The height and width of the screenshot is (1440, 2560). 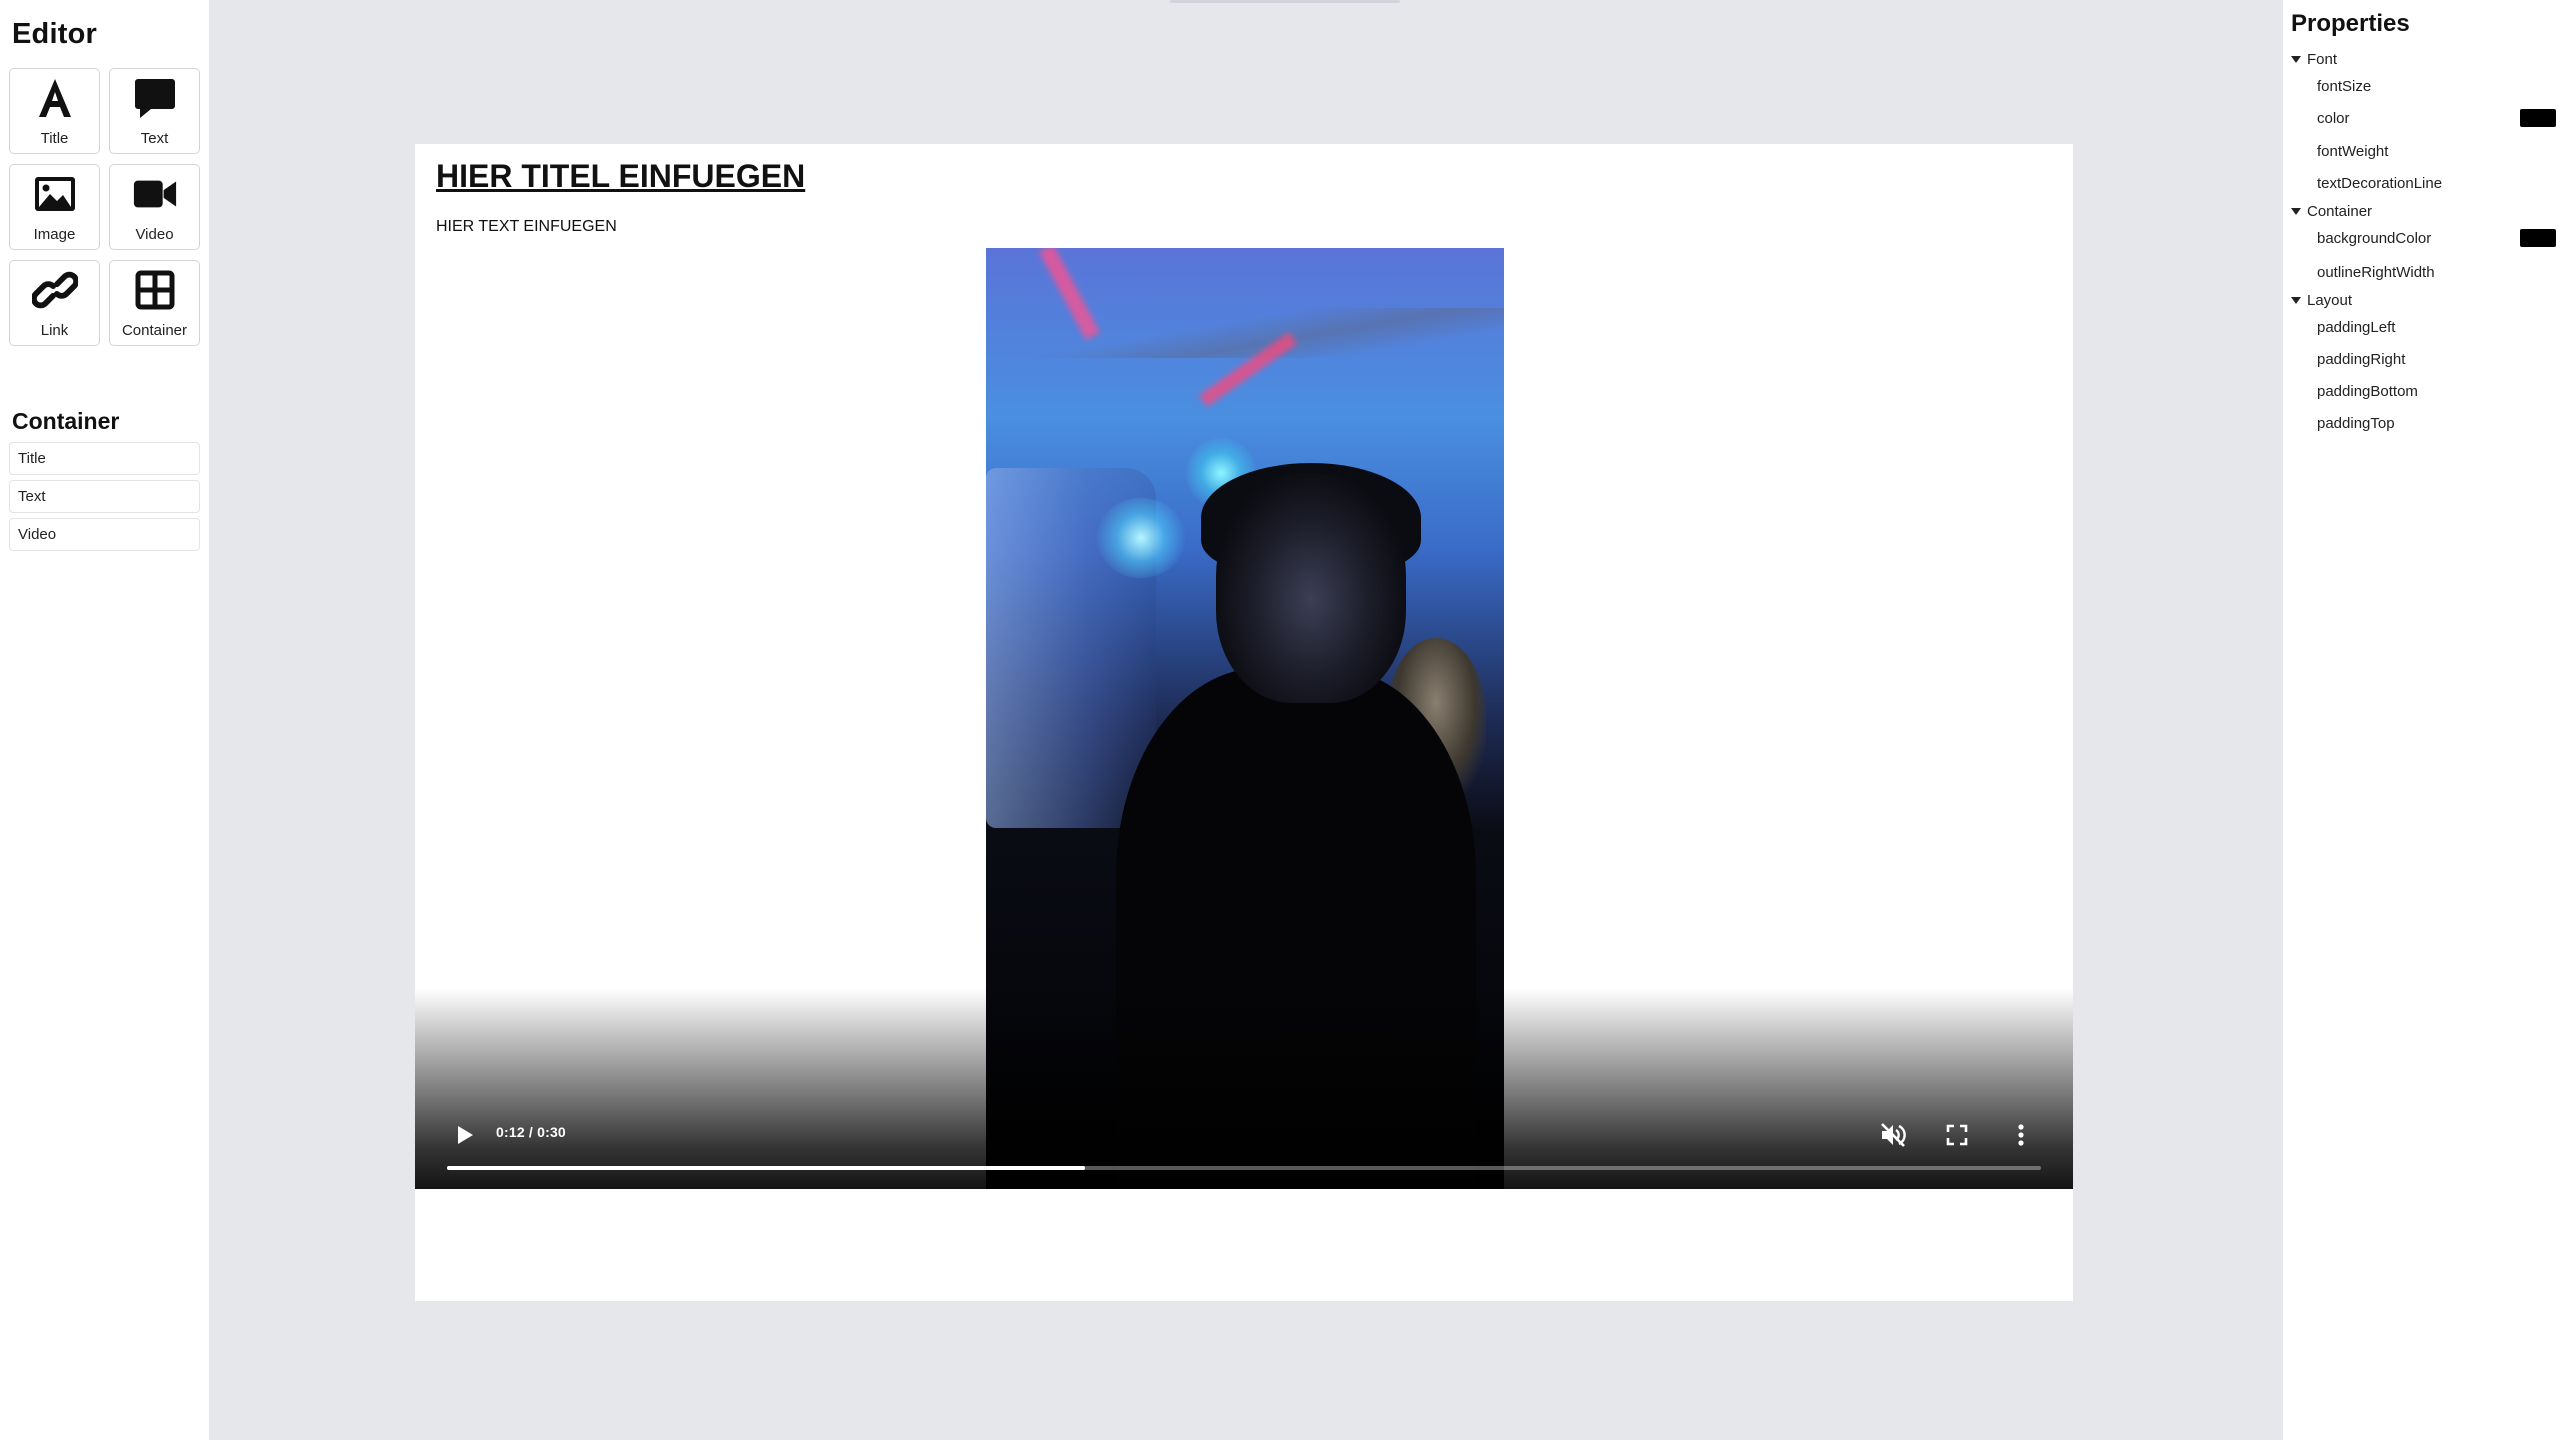 What do you see at coordinates (54, 290) in the screenshot?
I see `link-icon` at bounding box center [54, 290].